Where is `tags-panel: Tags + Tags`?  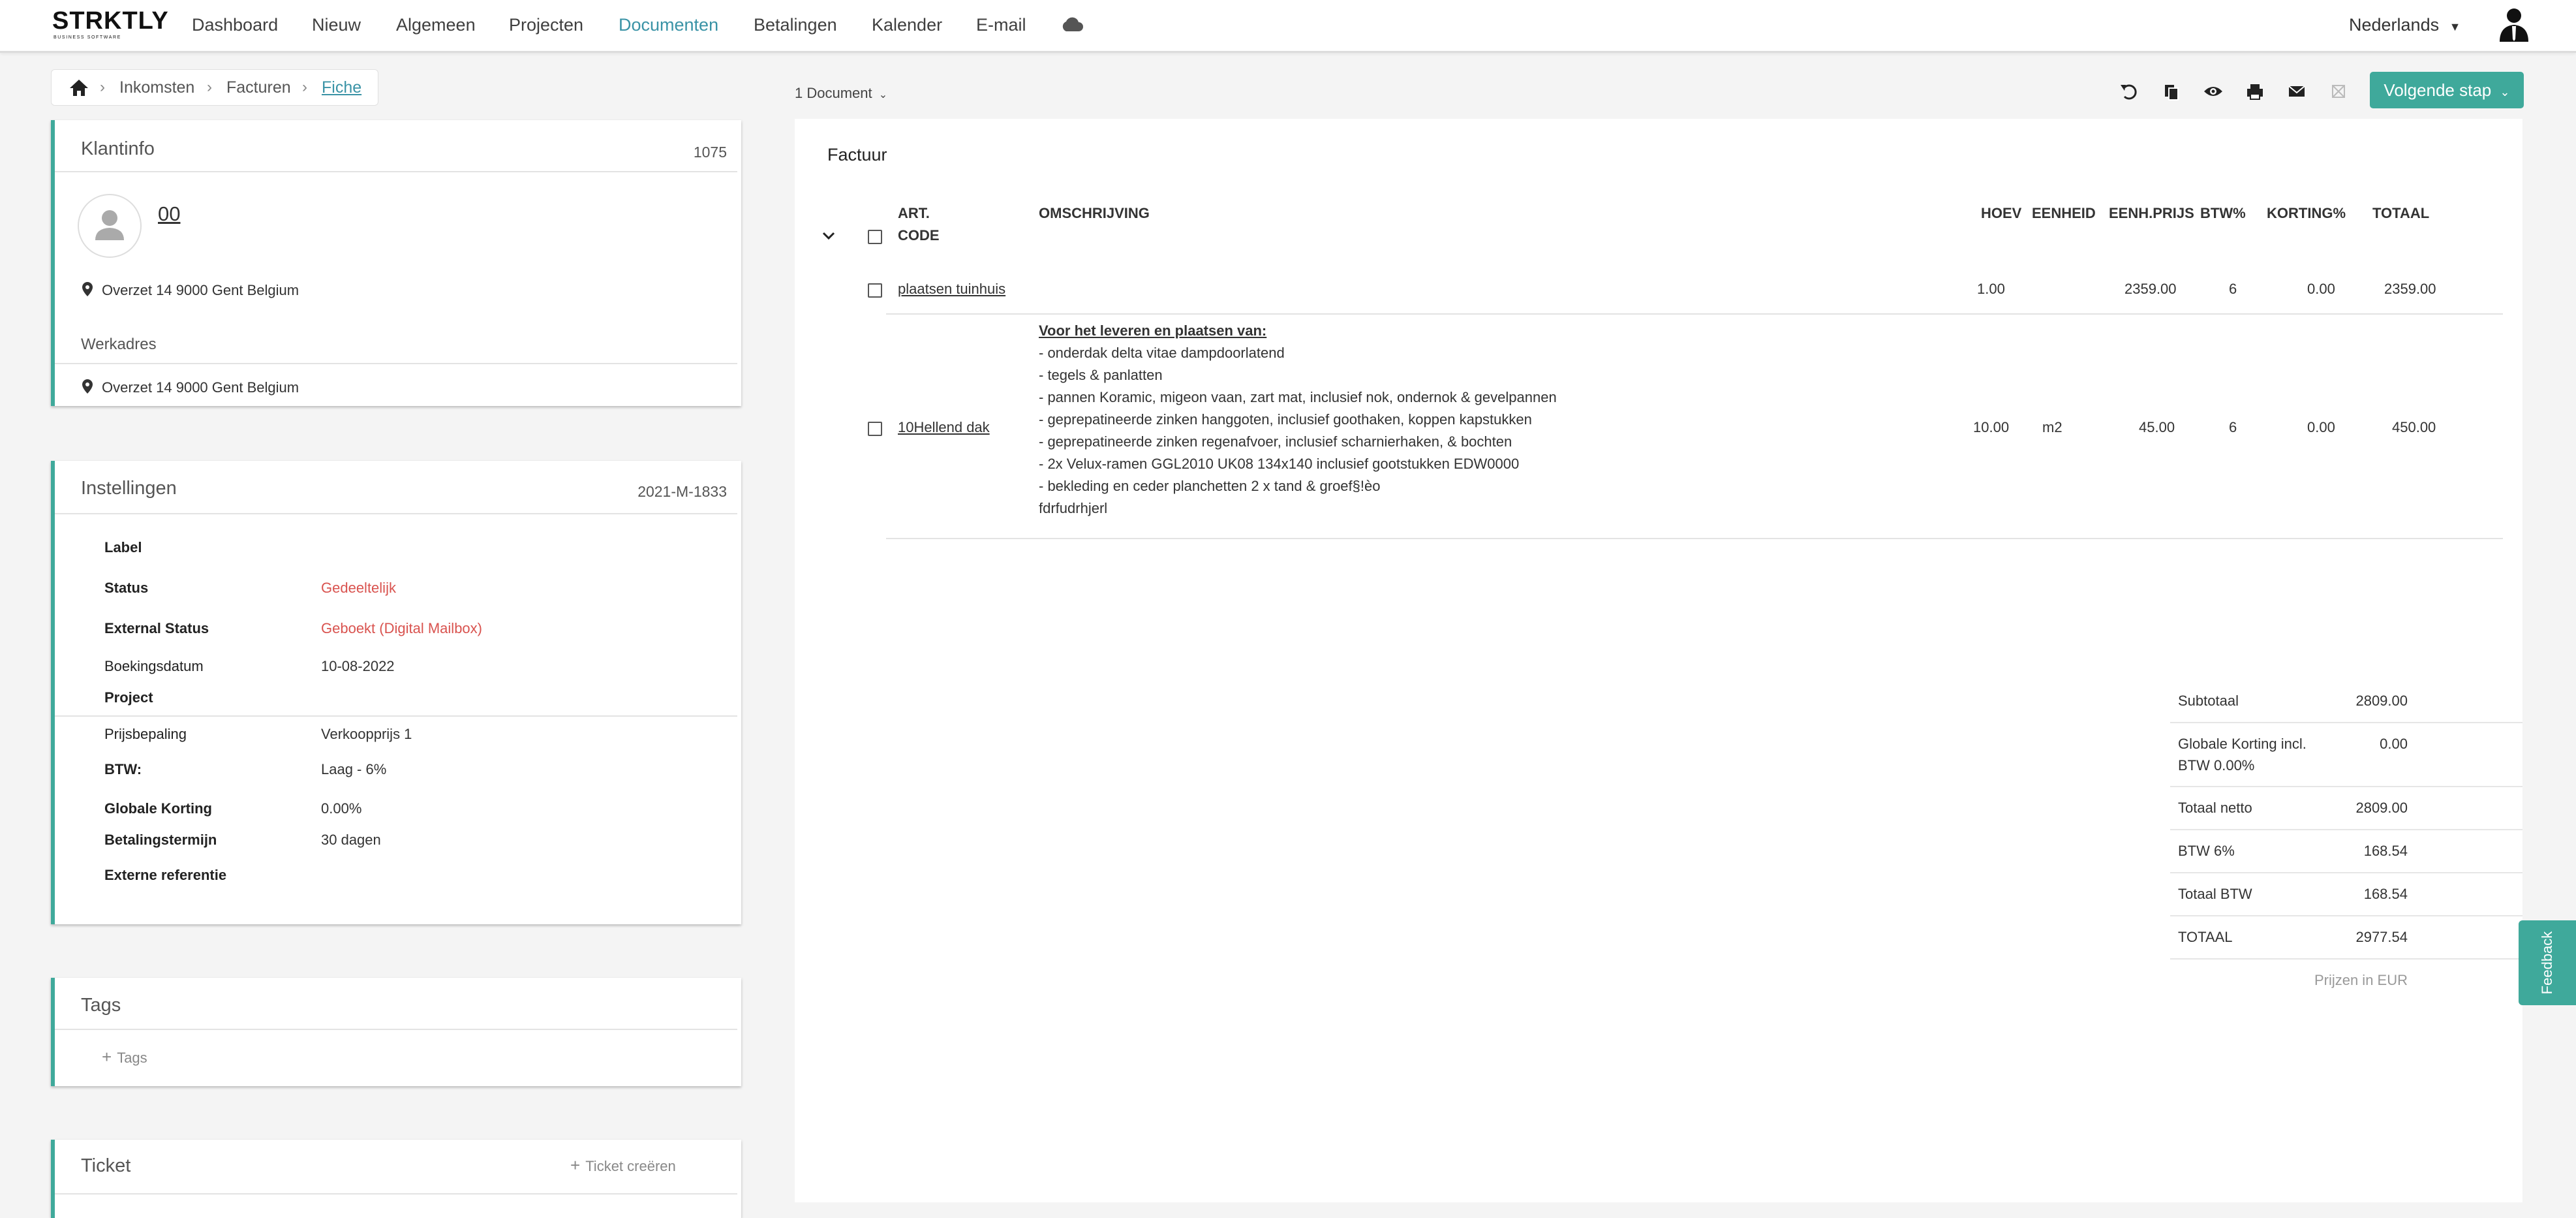 tags-panel: Tags + Tags is located at coordinates (396, 1032).